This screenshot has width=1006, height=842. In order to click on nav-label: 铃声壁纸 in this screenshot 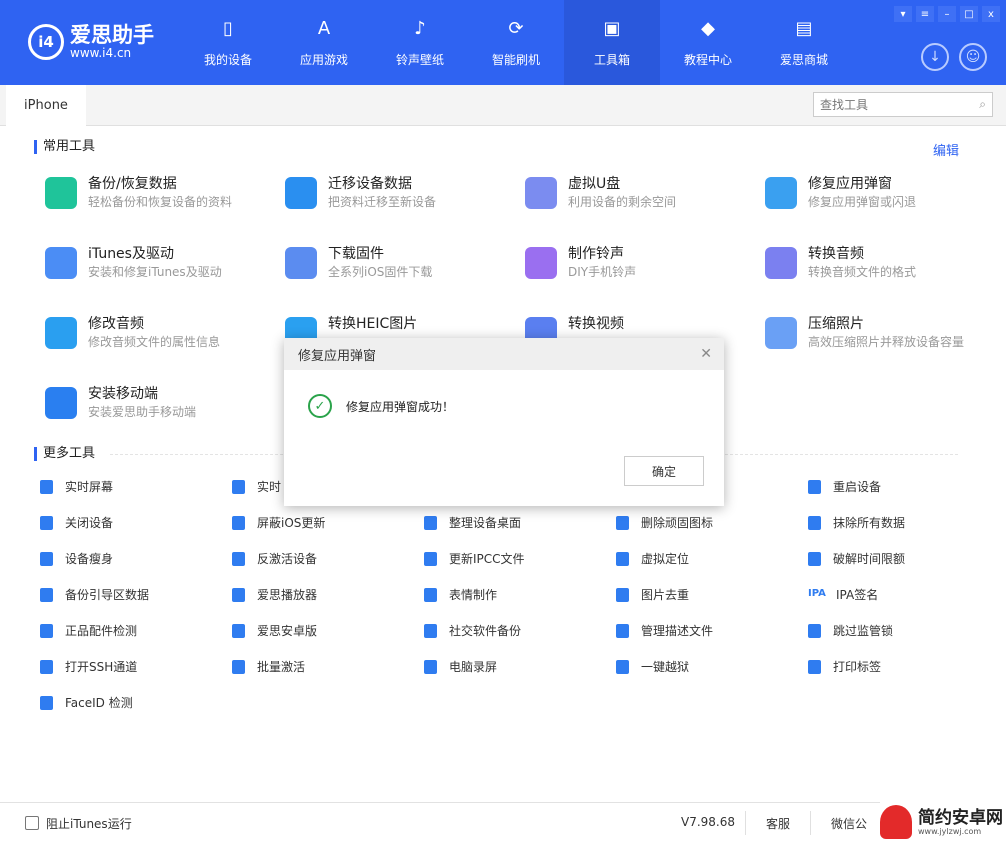, I will do `click(419, 60)`.